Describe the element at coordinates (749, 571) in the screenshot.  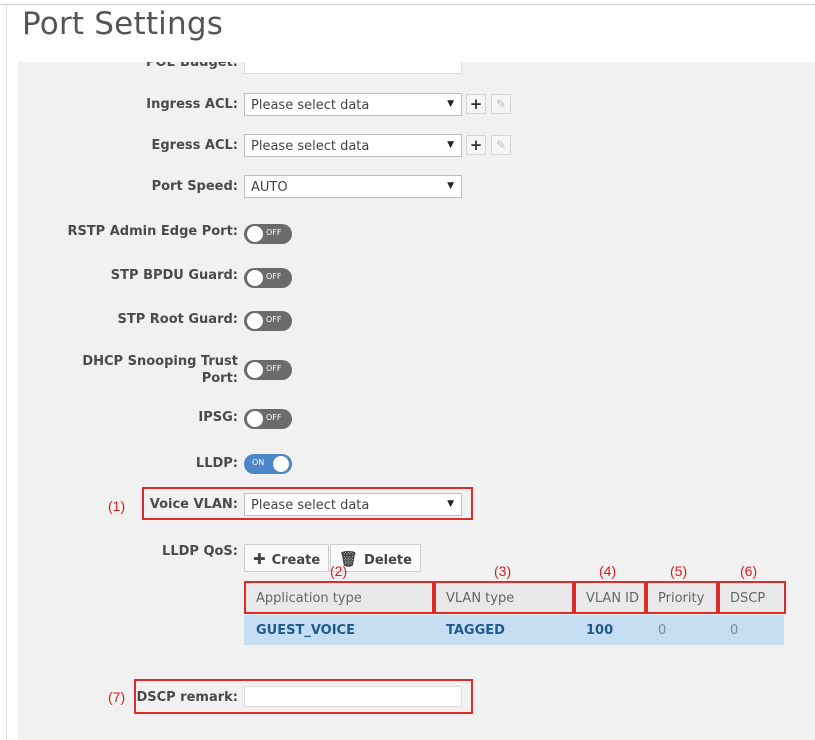
I see `annotation-6: (6)` at that location.